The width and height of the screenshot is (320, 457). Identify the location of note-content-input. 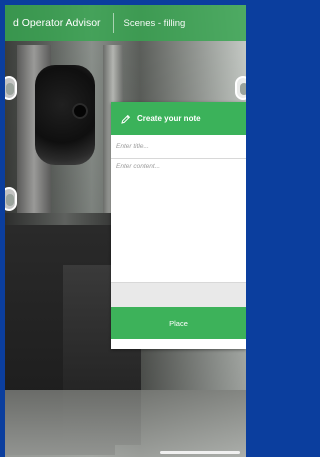
(178, 221).